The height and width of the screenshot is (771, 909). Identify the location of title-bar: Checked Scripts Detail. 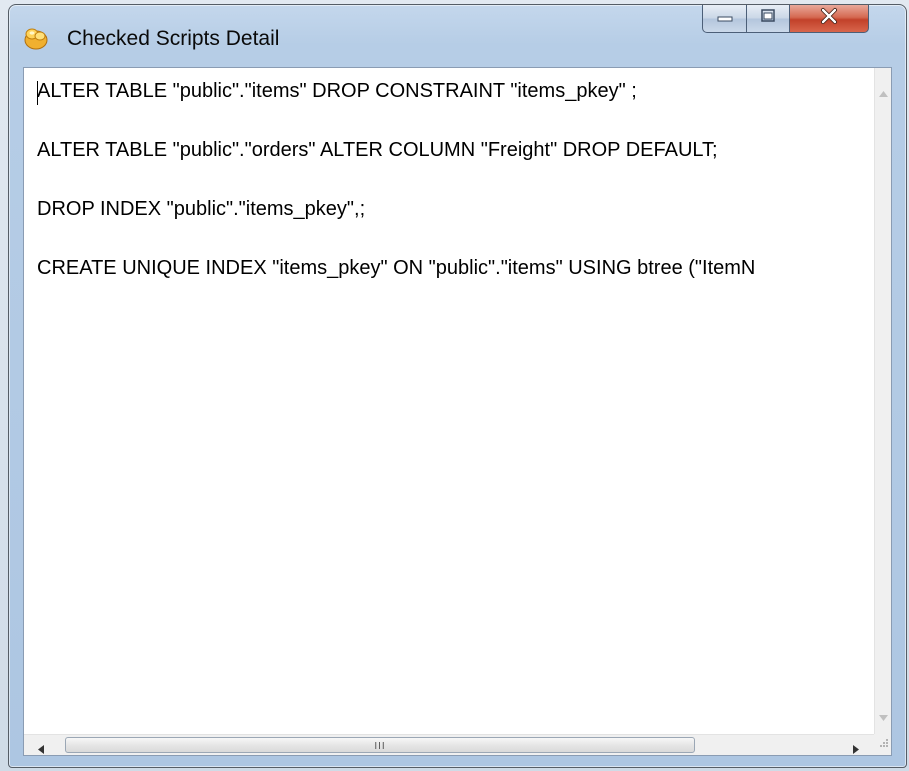
(457, 36).